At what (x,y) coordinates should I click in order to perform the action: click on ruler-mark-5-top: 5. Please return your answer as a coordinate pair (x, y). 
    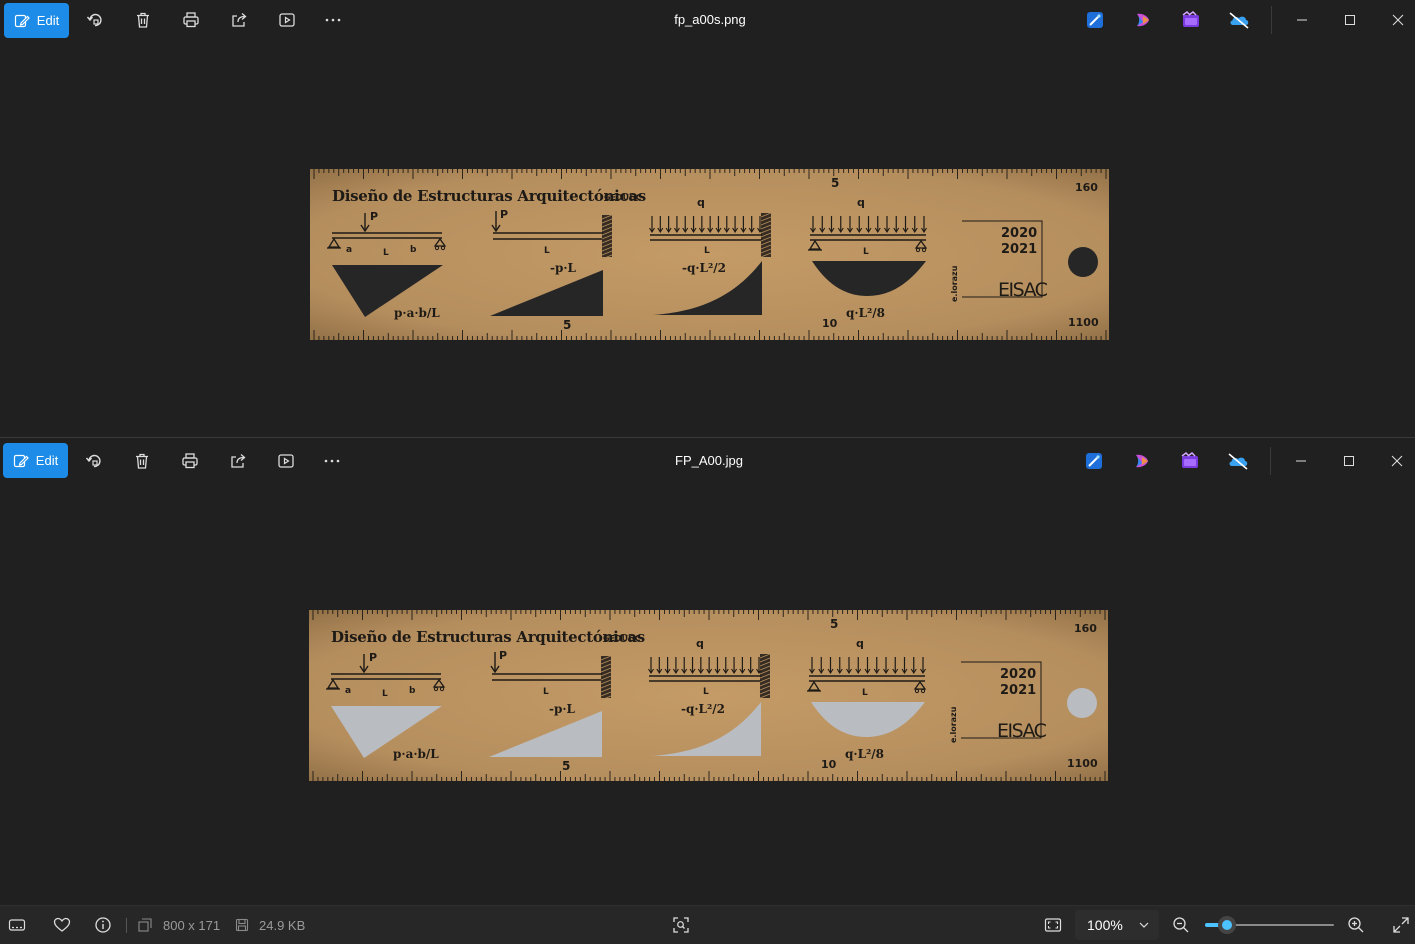
    Looking at the image, I should click on (834, 624).